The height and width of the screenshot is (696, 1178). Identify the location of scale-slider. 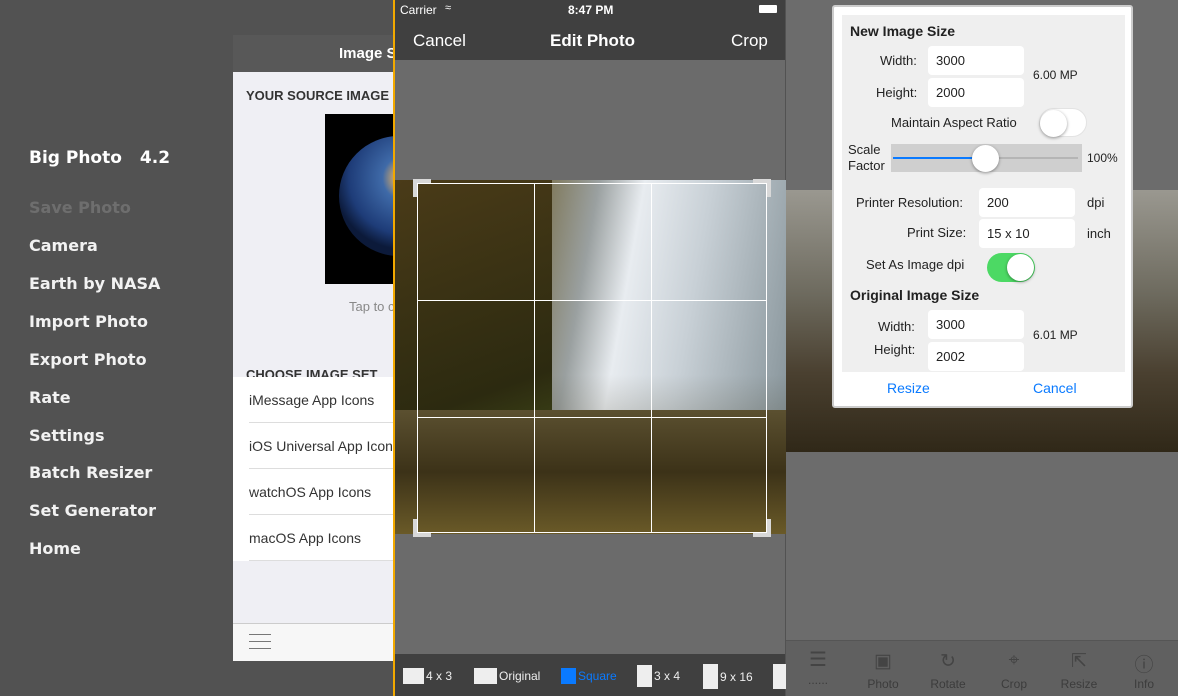
(986, 158).